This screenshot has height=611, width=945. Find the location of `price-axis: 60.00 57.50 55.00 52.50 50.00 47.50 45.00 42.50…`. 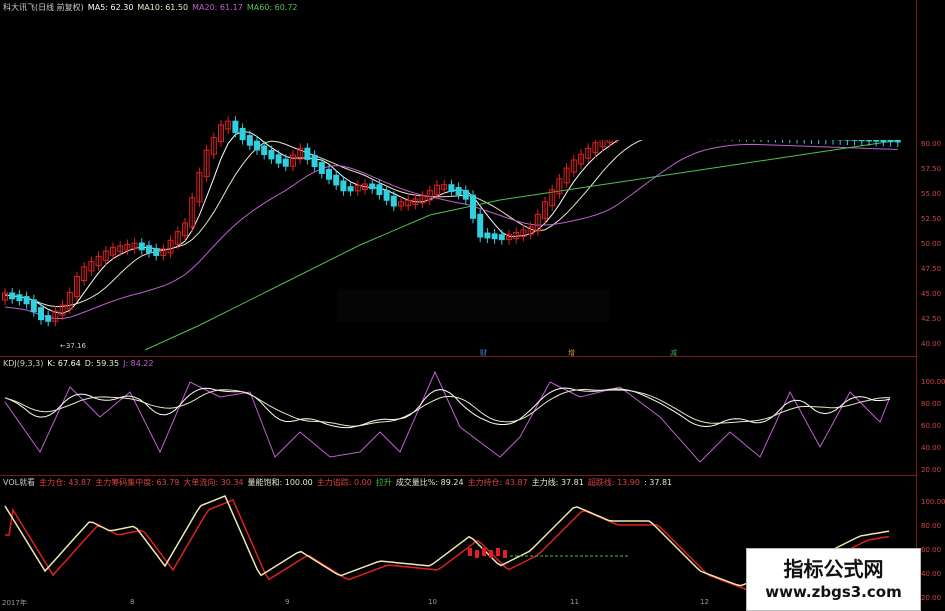

price-axis: 60.00 57.50 55.00 52.50 50.00 47.50 45.00 42.50… is located at coordinates (930, 304).